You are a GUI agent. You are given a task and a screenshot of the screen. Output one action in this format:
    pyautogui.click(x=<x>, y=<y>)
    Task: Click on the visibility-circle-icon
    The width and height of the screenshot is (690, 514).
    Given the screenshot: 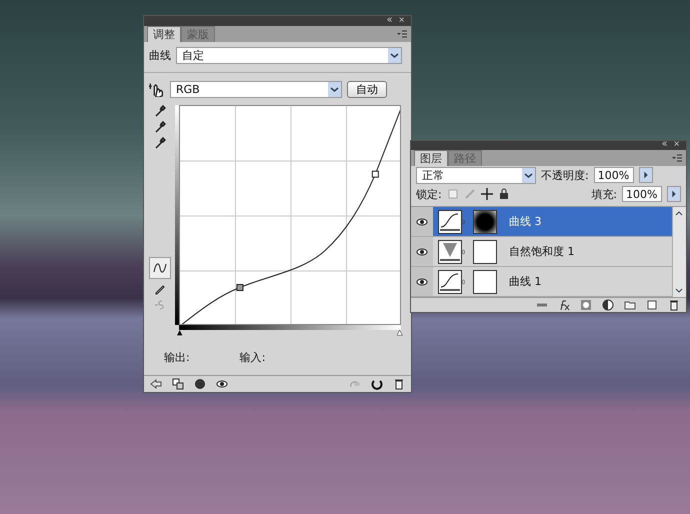 What is the action you would take?
    pyautogui.click(x=200, y=384)
    